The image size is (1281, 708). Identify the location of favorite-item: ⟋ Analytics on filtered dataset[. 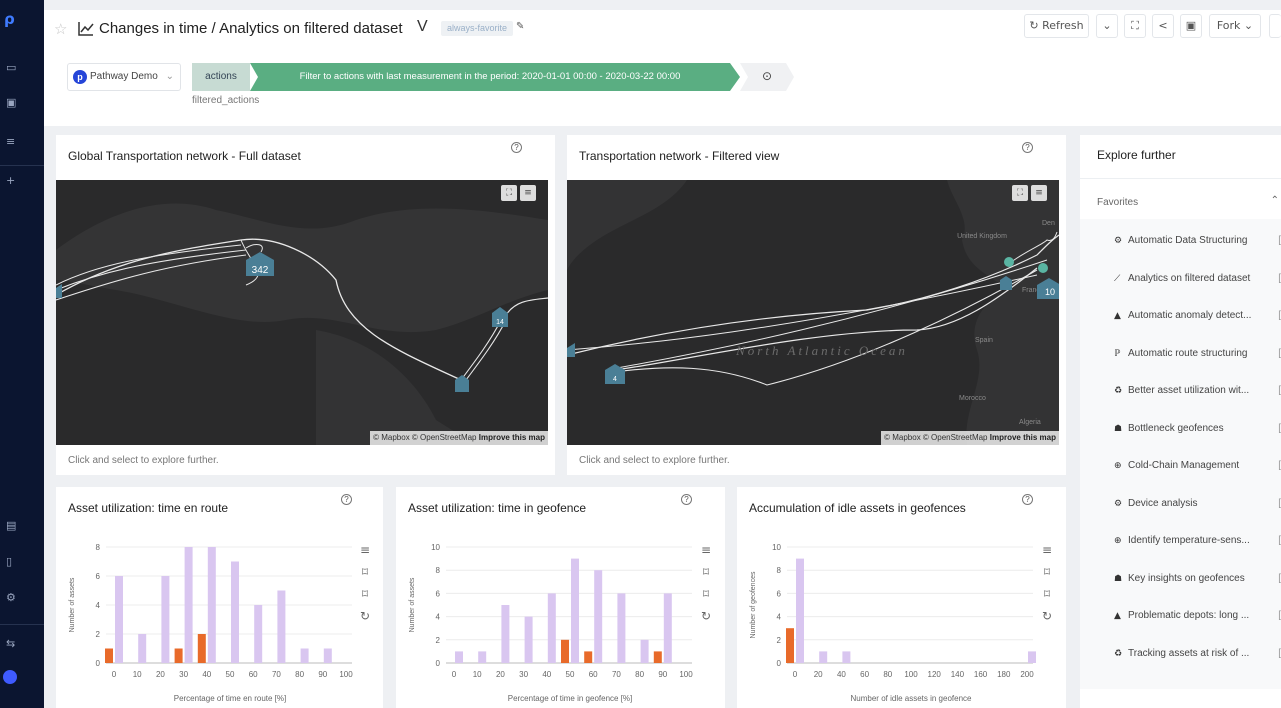
(1197, 281).